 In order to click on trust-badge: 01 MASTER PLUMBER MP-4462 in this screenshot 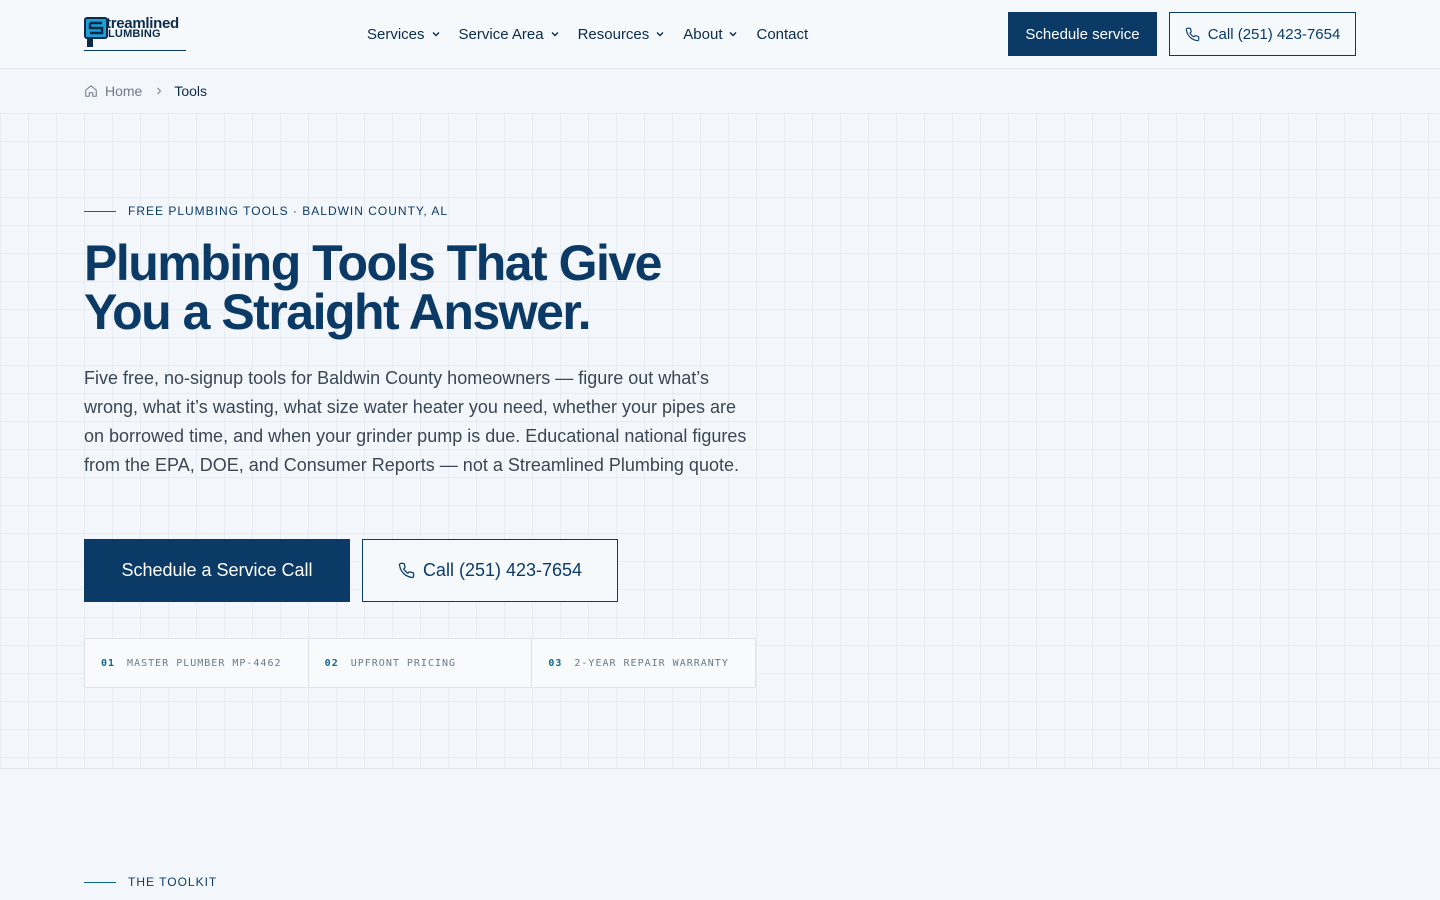, I will do `click(197, 663)`.